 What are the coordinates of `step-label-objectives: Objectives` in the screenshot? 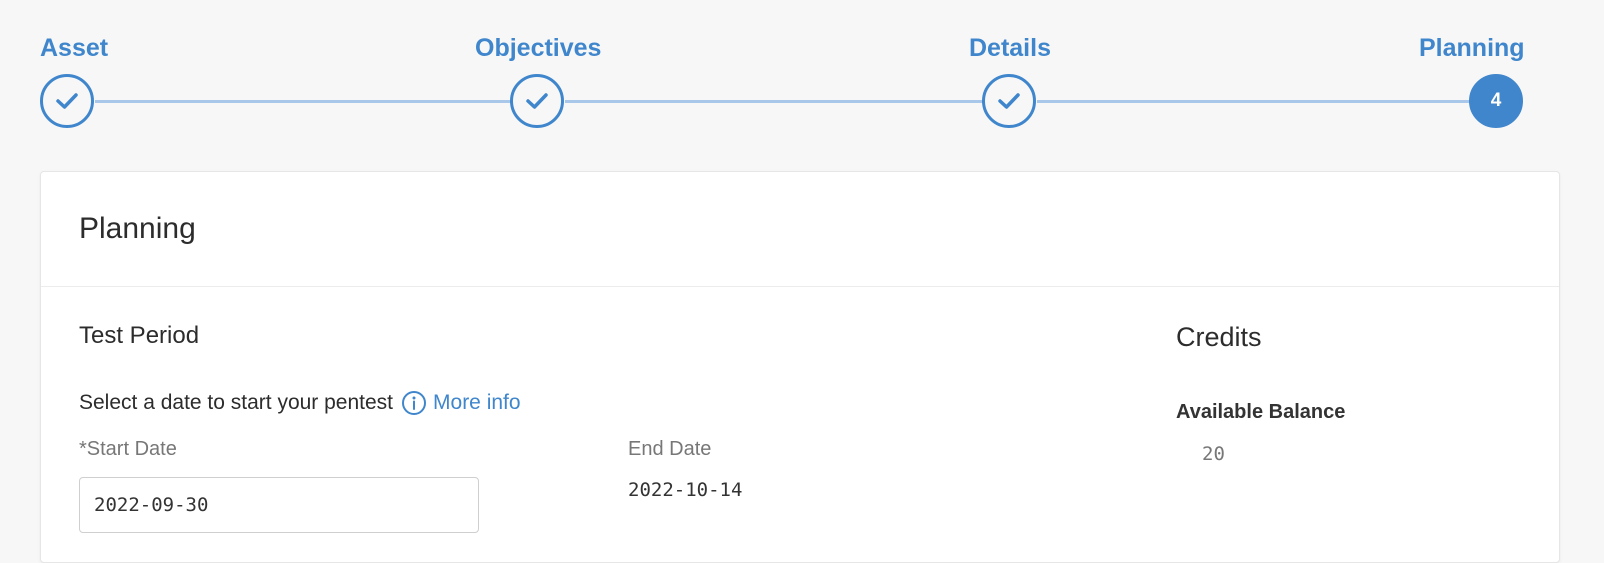 It's located at (538, 48).